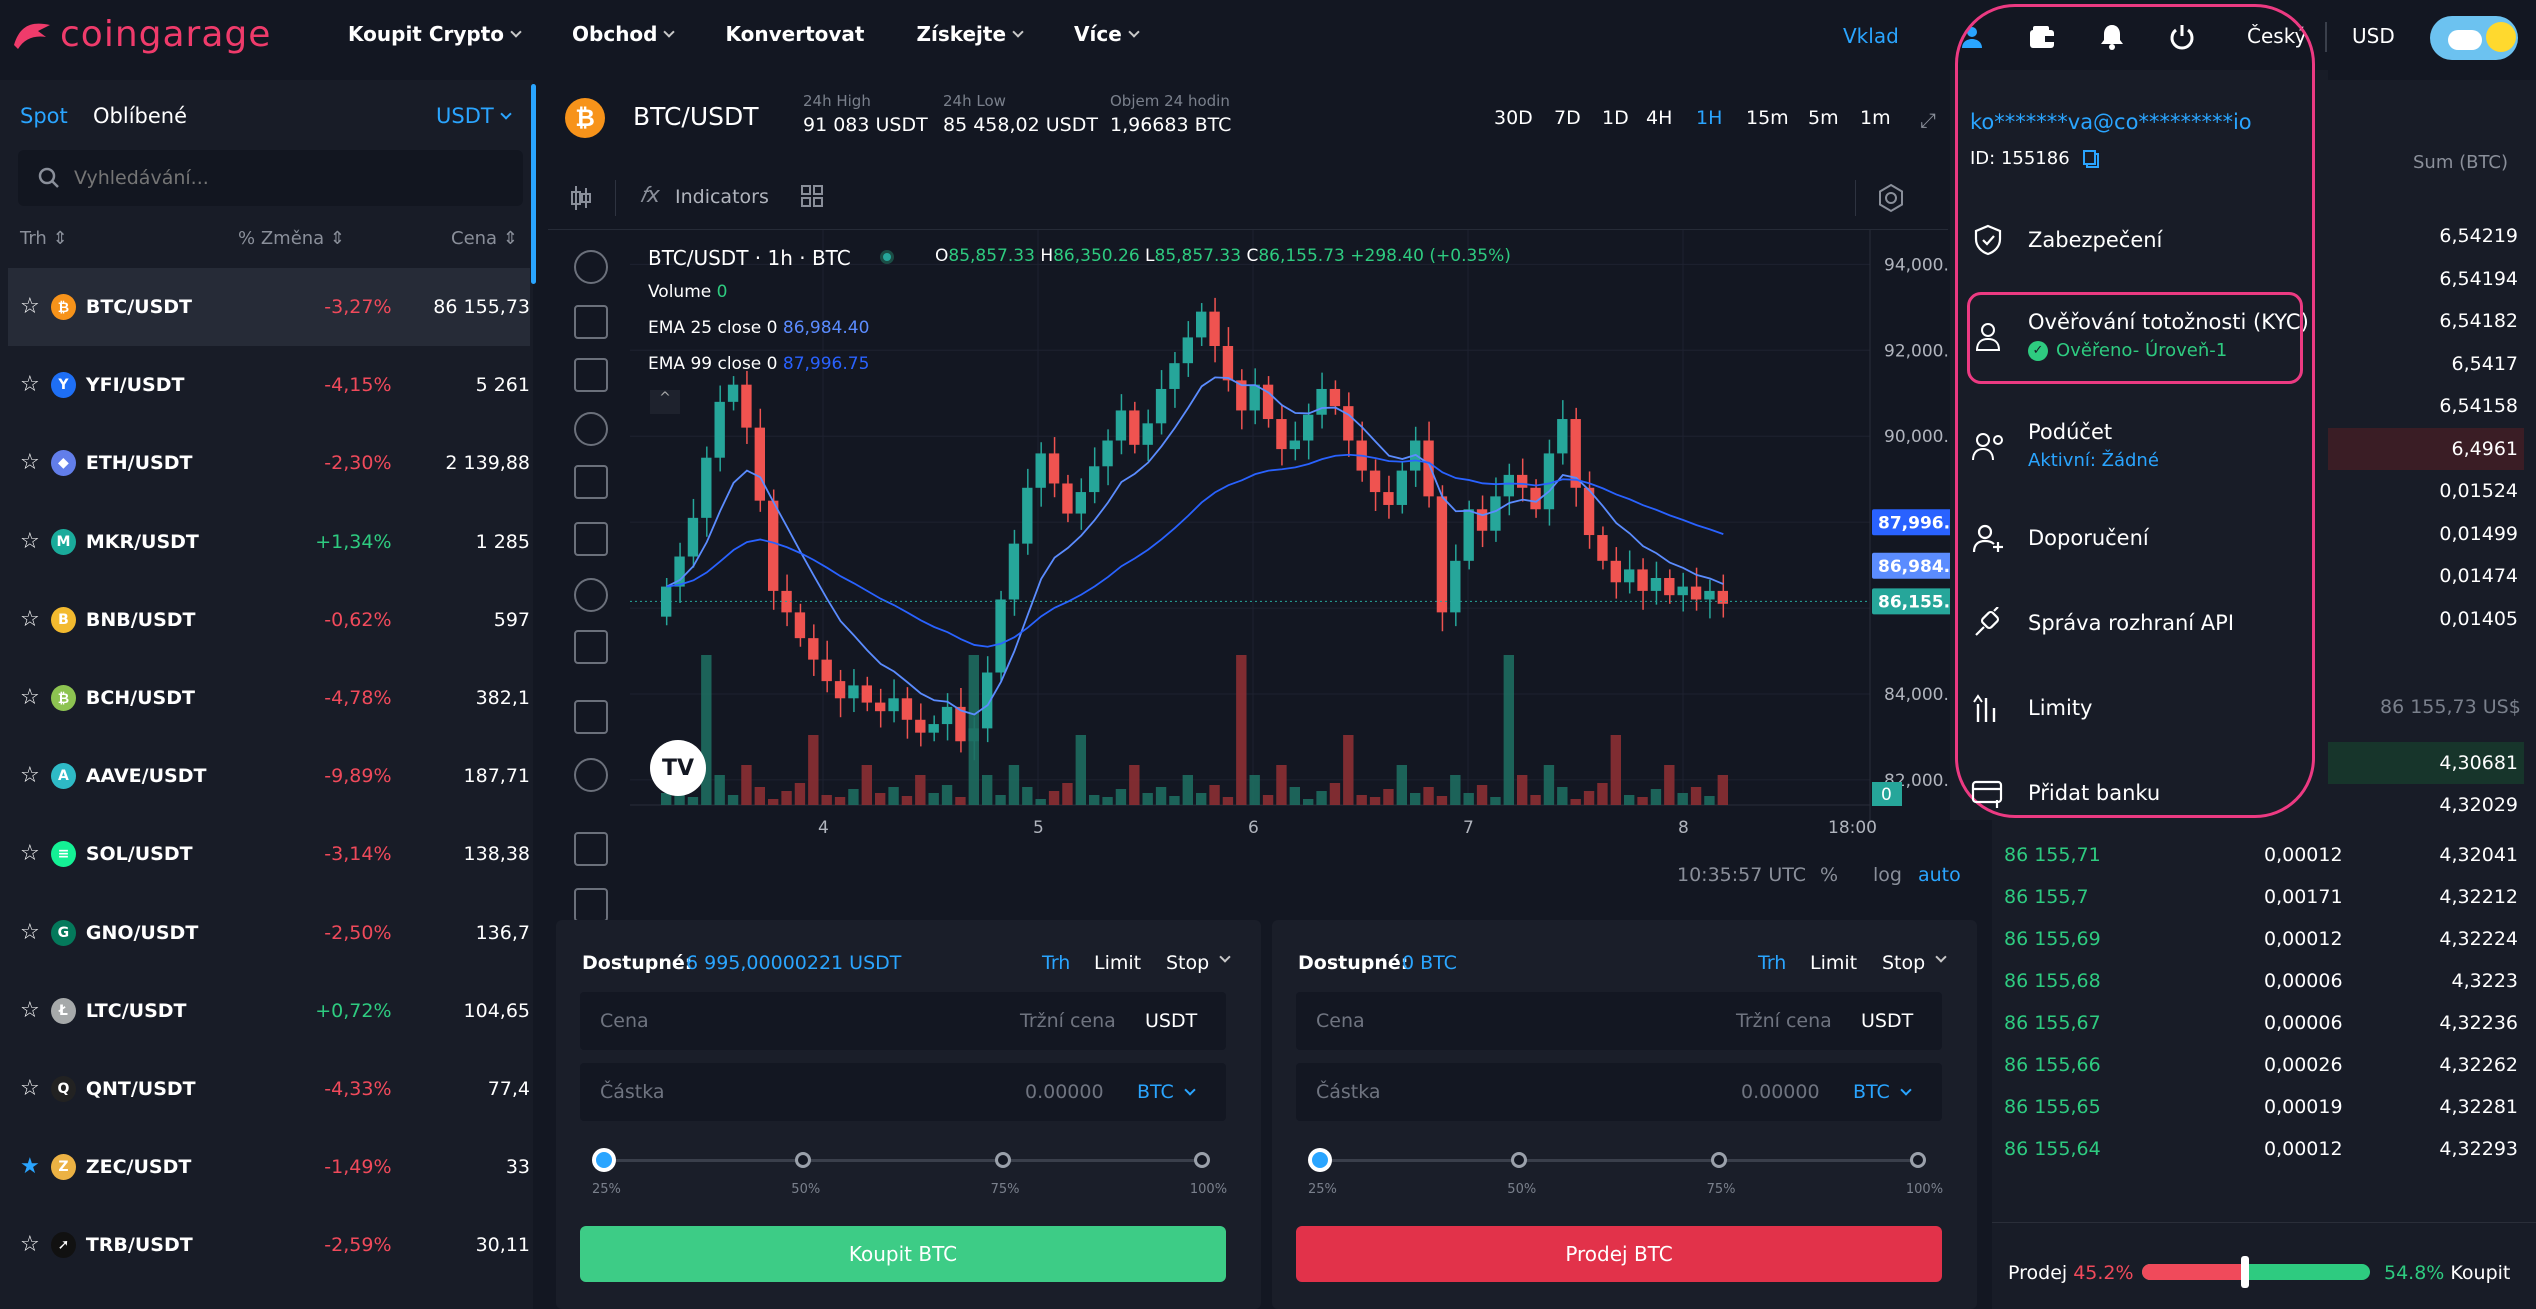 This screenshot has width=2536, height=1309. What do you see at coordinates (650, 195) in the screenshot?
I see `fx-icon: 𝑓x` at bounding box center [650, 195].